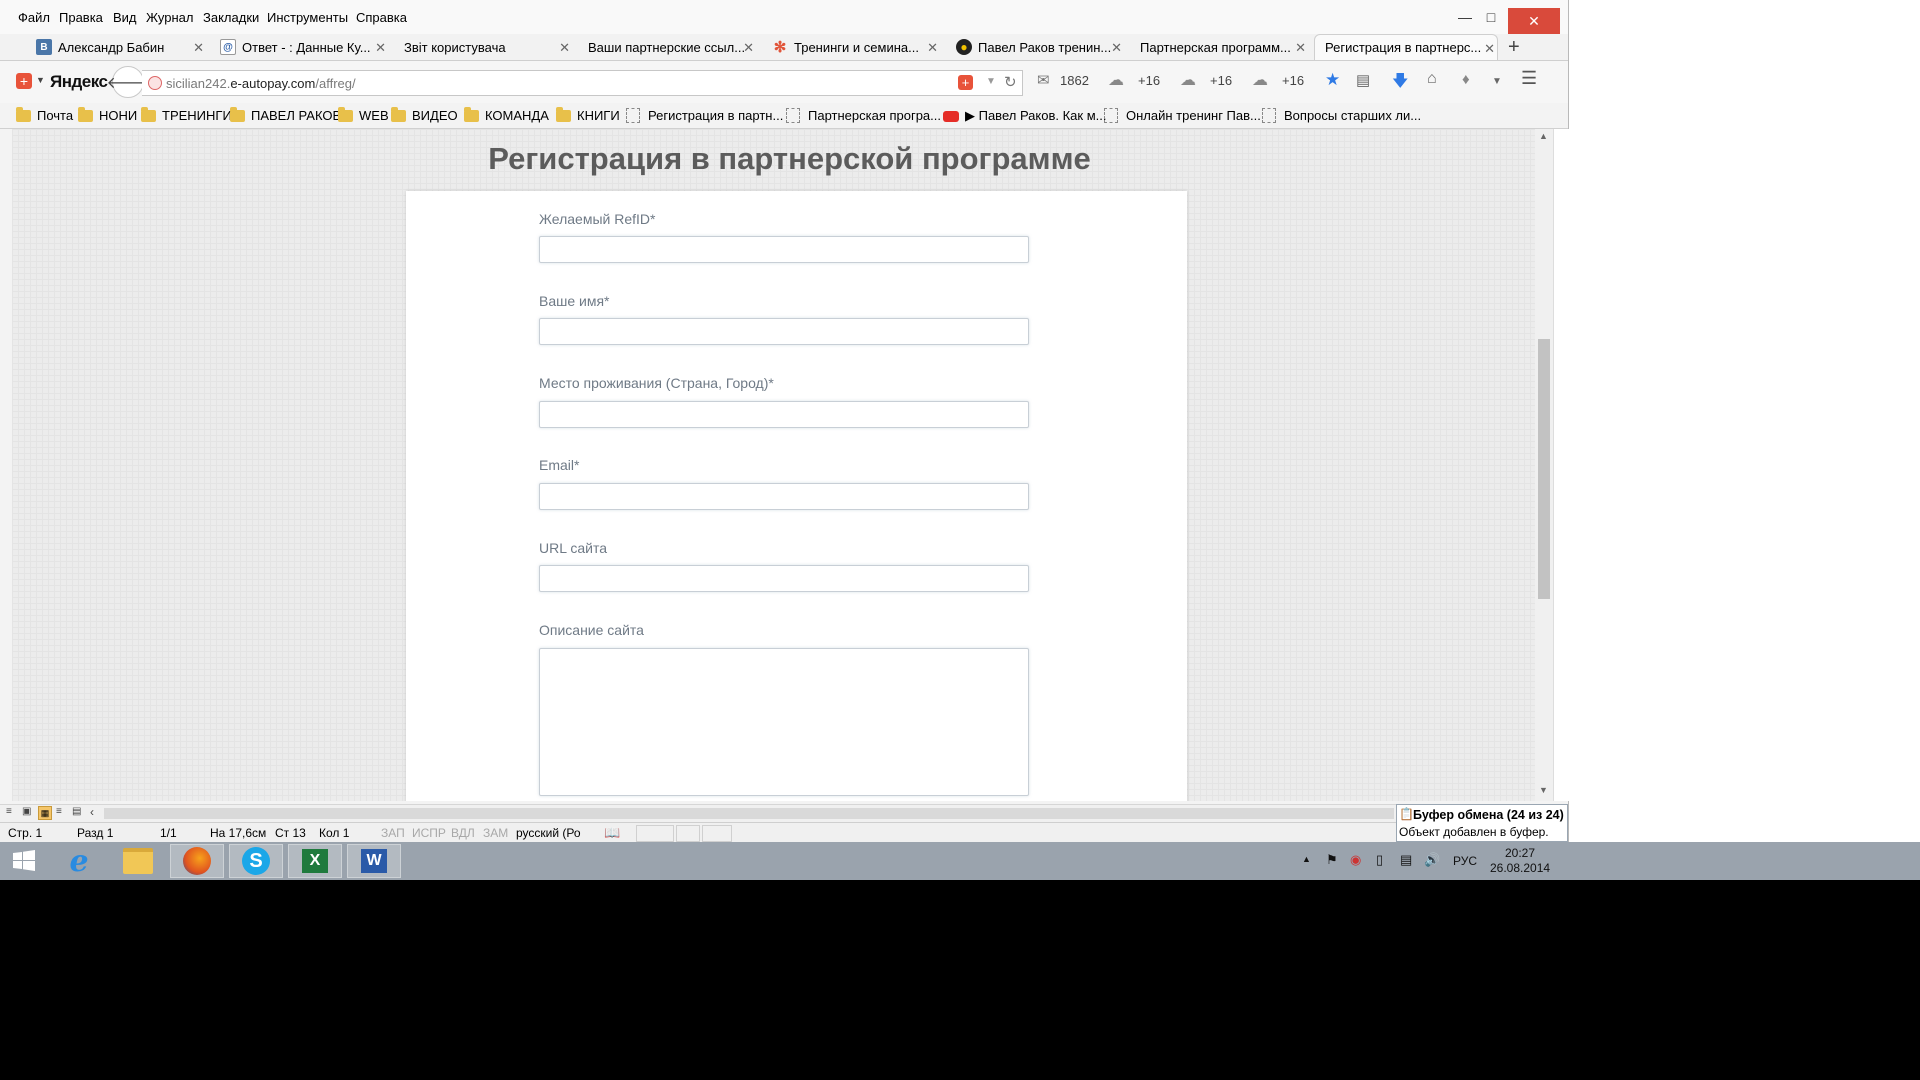 The width and height of the screenshot is (1920, 1080). What do you see at coordinates (1529, 78) in the screenshot?
I see `hamburger-menu-icon: ☰` at bounding box center [1529, 78].